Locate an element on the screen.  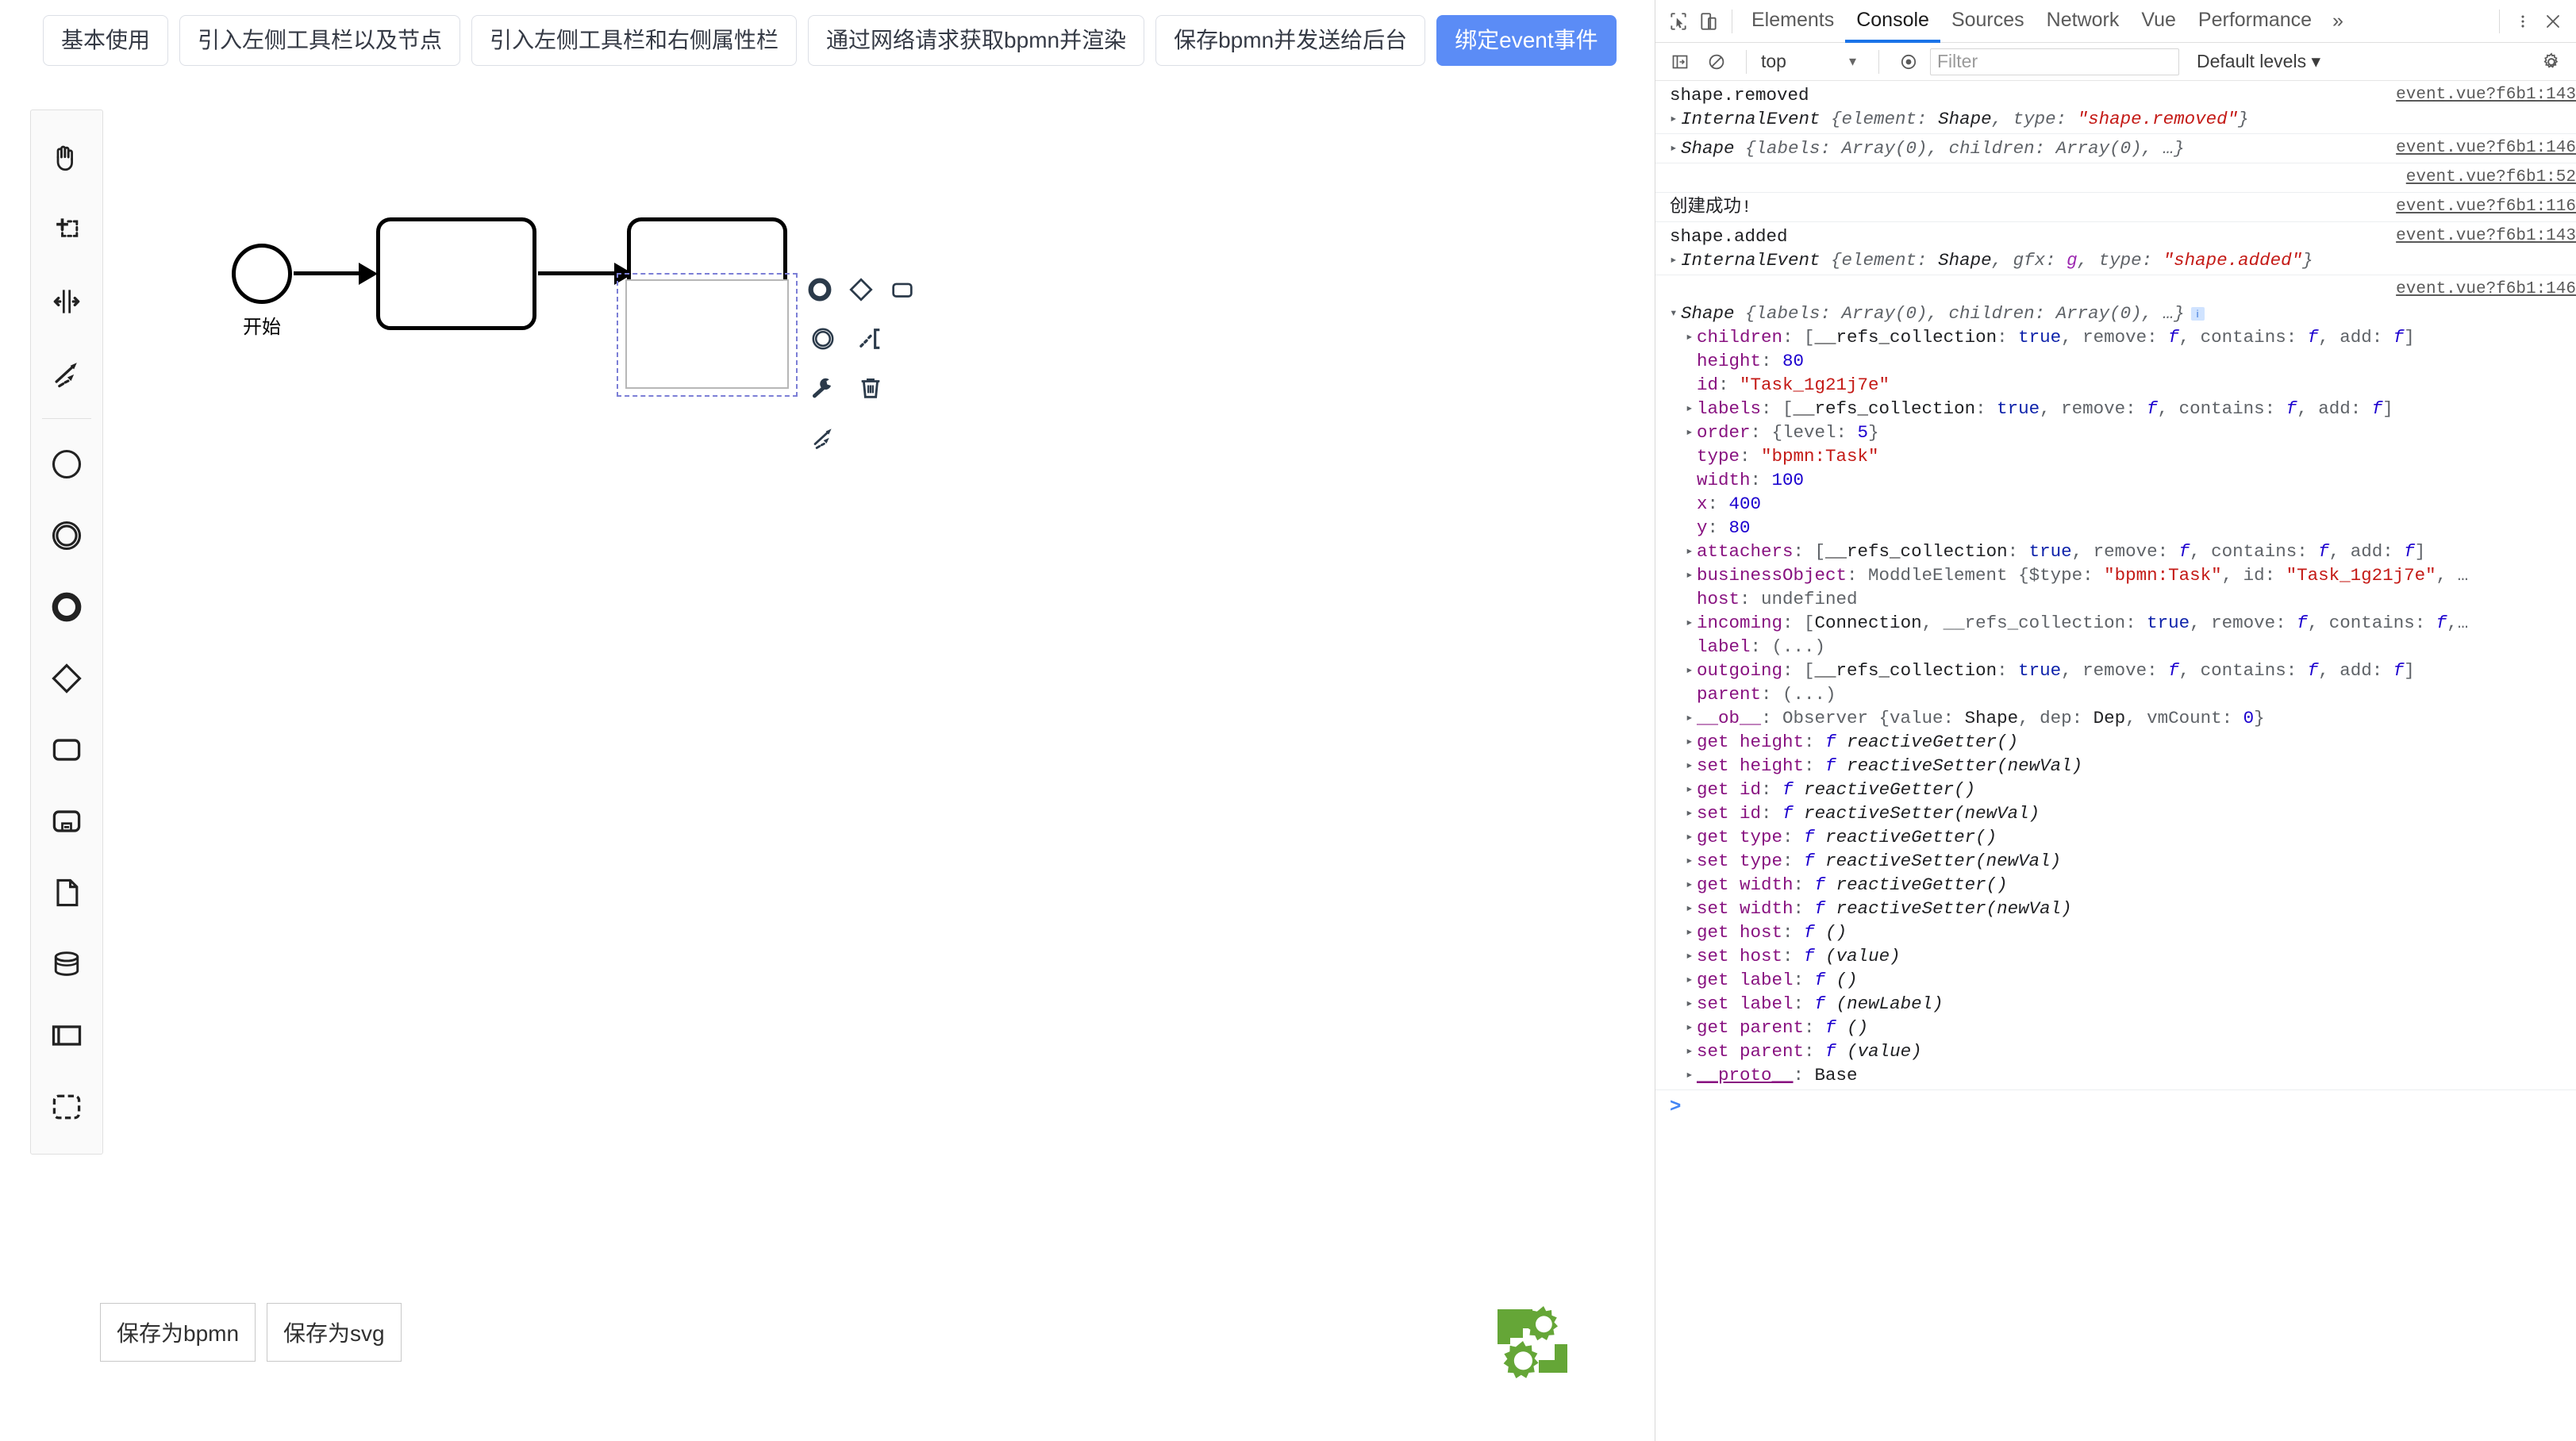
live-expression-eye-icon is located at coordinates (1909, 62).